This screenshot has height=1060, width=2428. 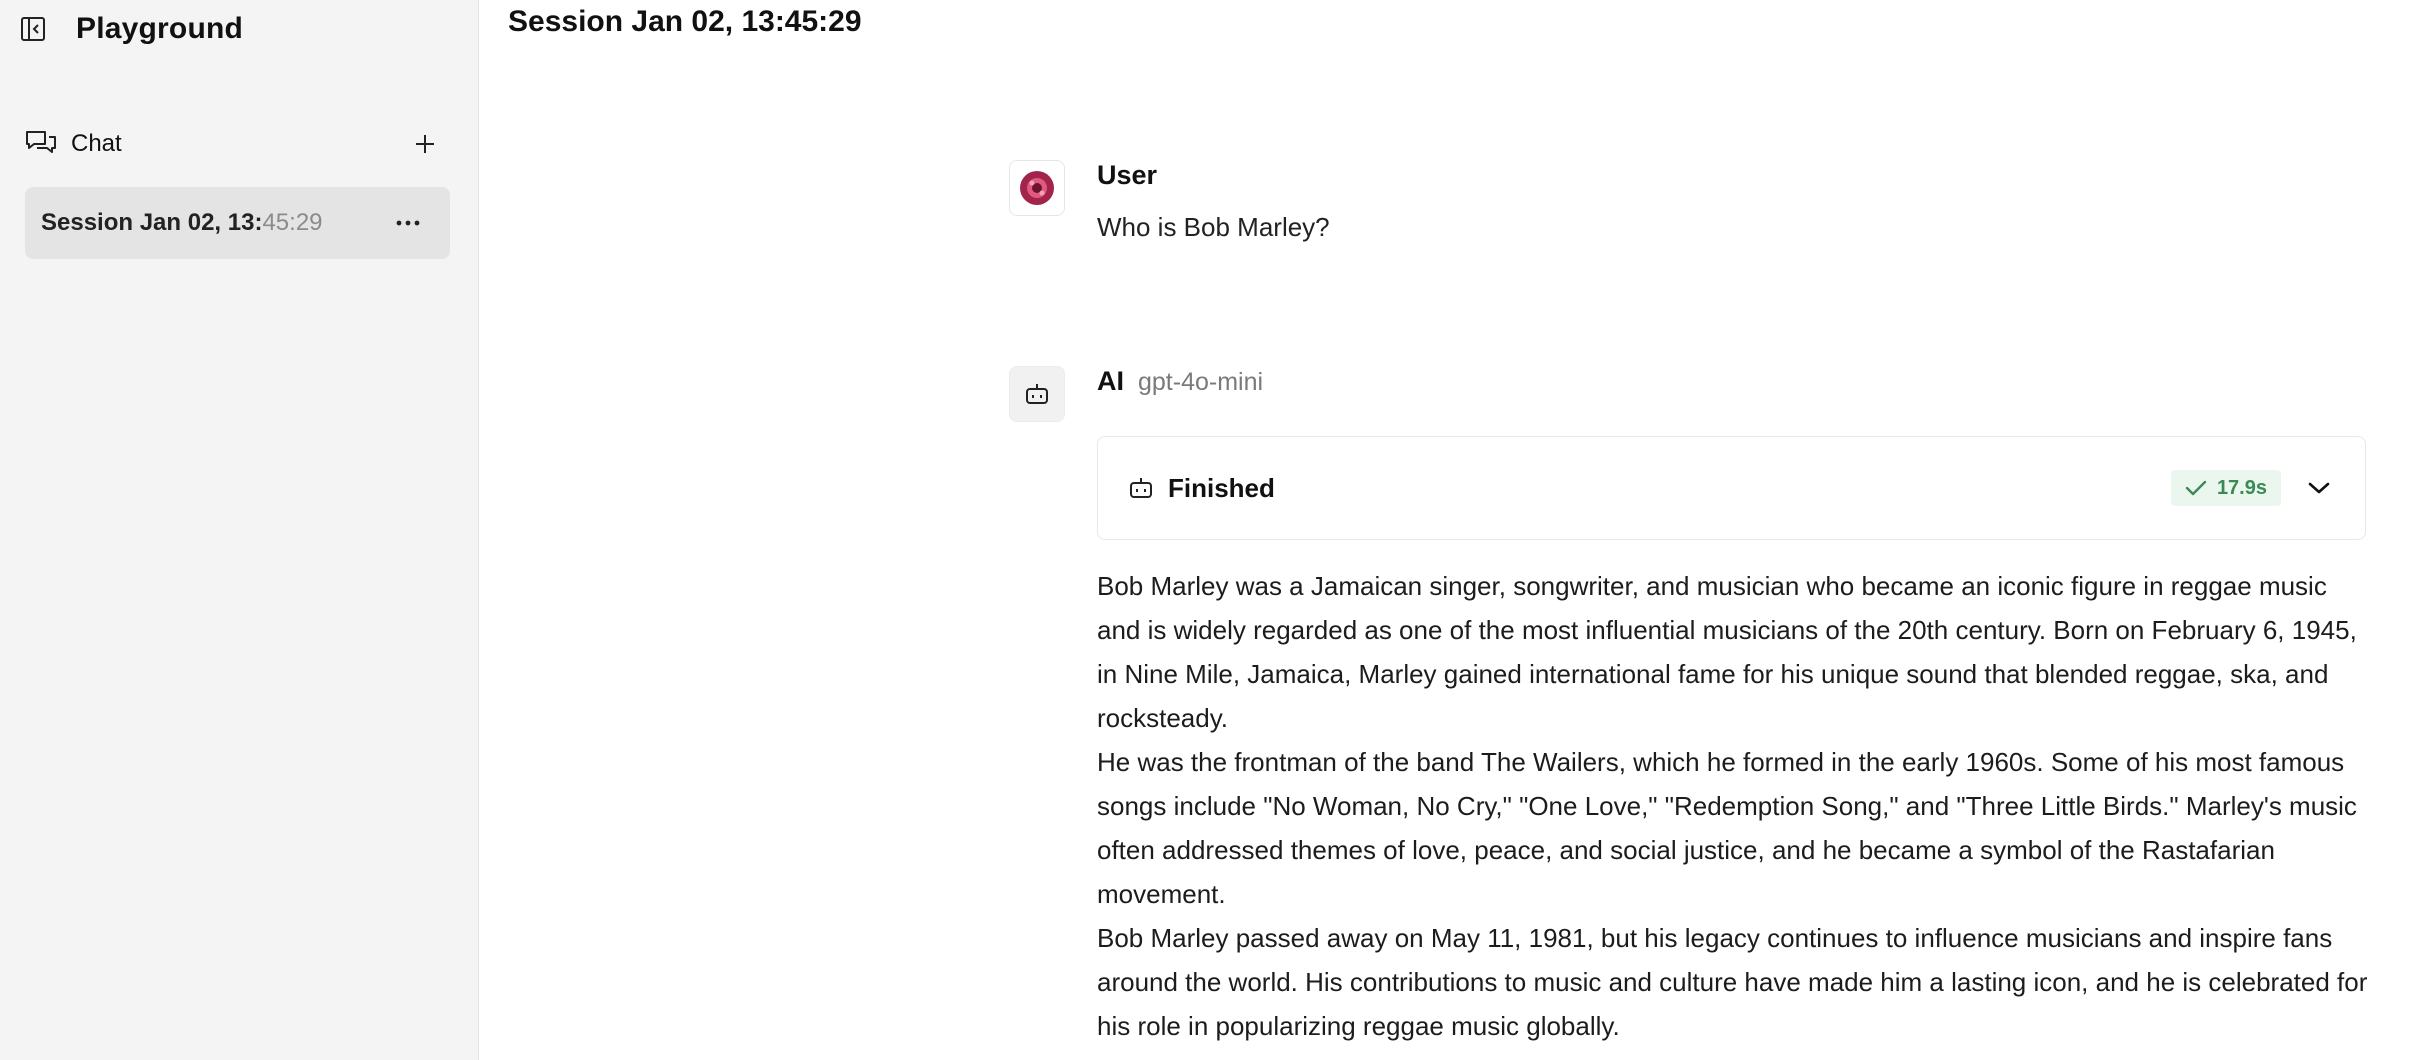 I want to click on session-item: Session Jan 02, 13:45:29, so click(x=237, y=223).